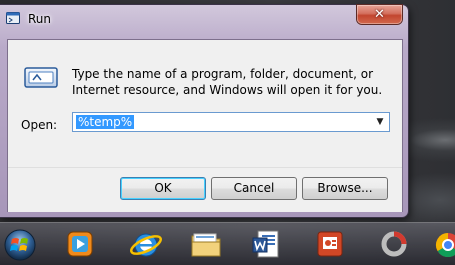 Image resolution: width=455 pixels, height=265 pixels. Describe the element at coordinates (254, 188) in the screenshot. I see `cancel-button: Cancel` at that location.